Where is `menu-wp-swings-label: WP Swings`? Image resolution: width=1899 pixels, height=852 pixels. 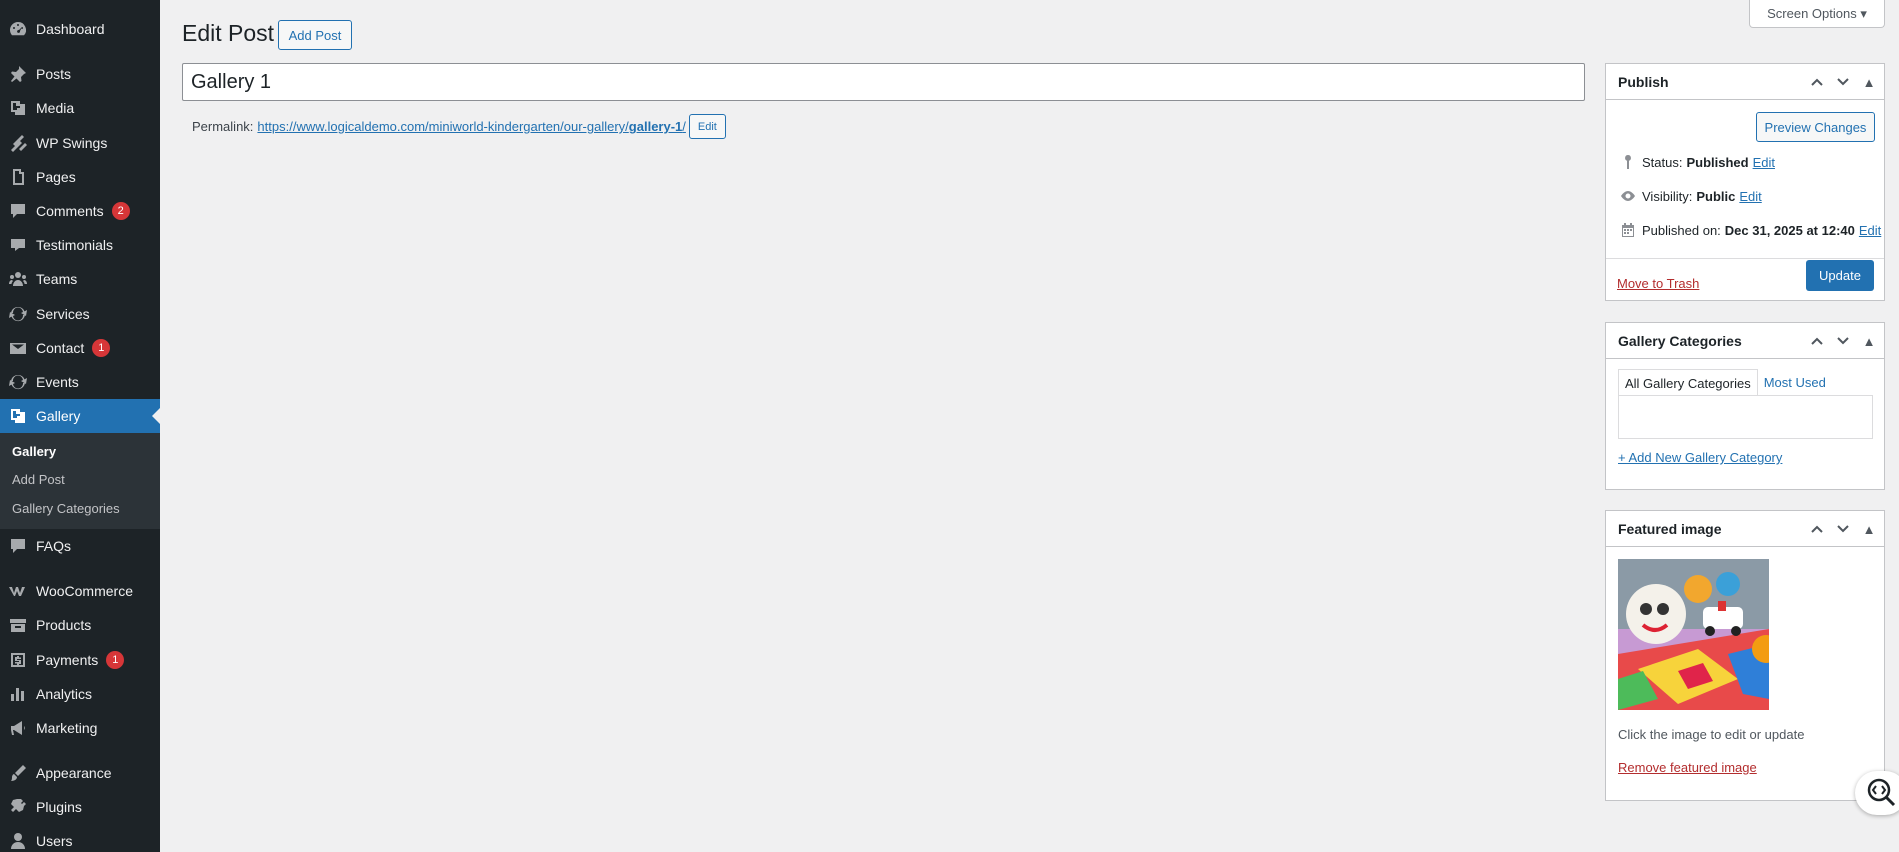 menu-wp-swings-label: WP Swings is located at coordinates (72, 143).